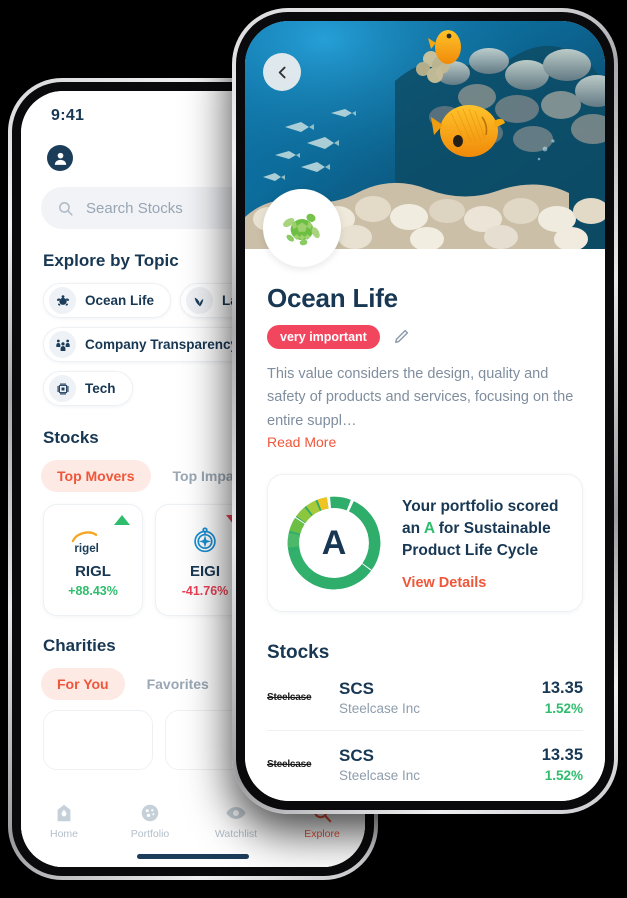  What do you see at coordinates (298, 653) in the screenshot?
I see `stocks-heading: Stocks` at bounding box center [298, 653].